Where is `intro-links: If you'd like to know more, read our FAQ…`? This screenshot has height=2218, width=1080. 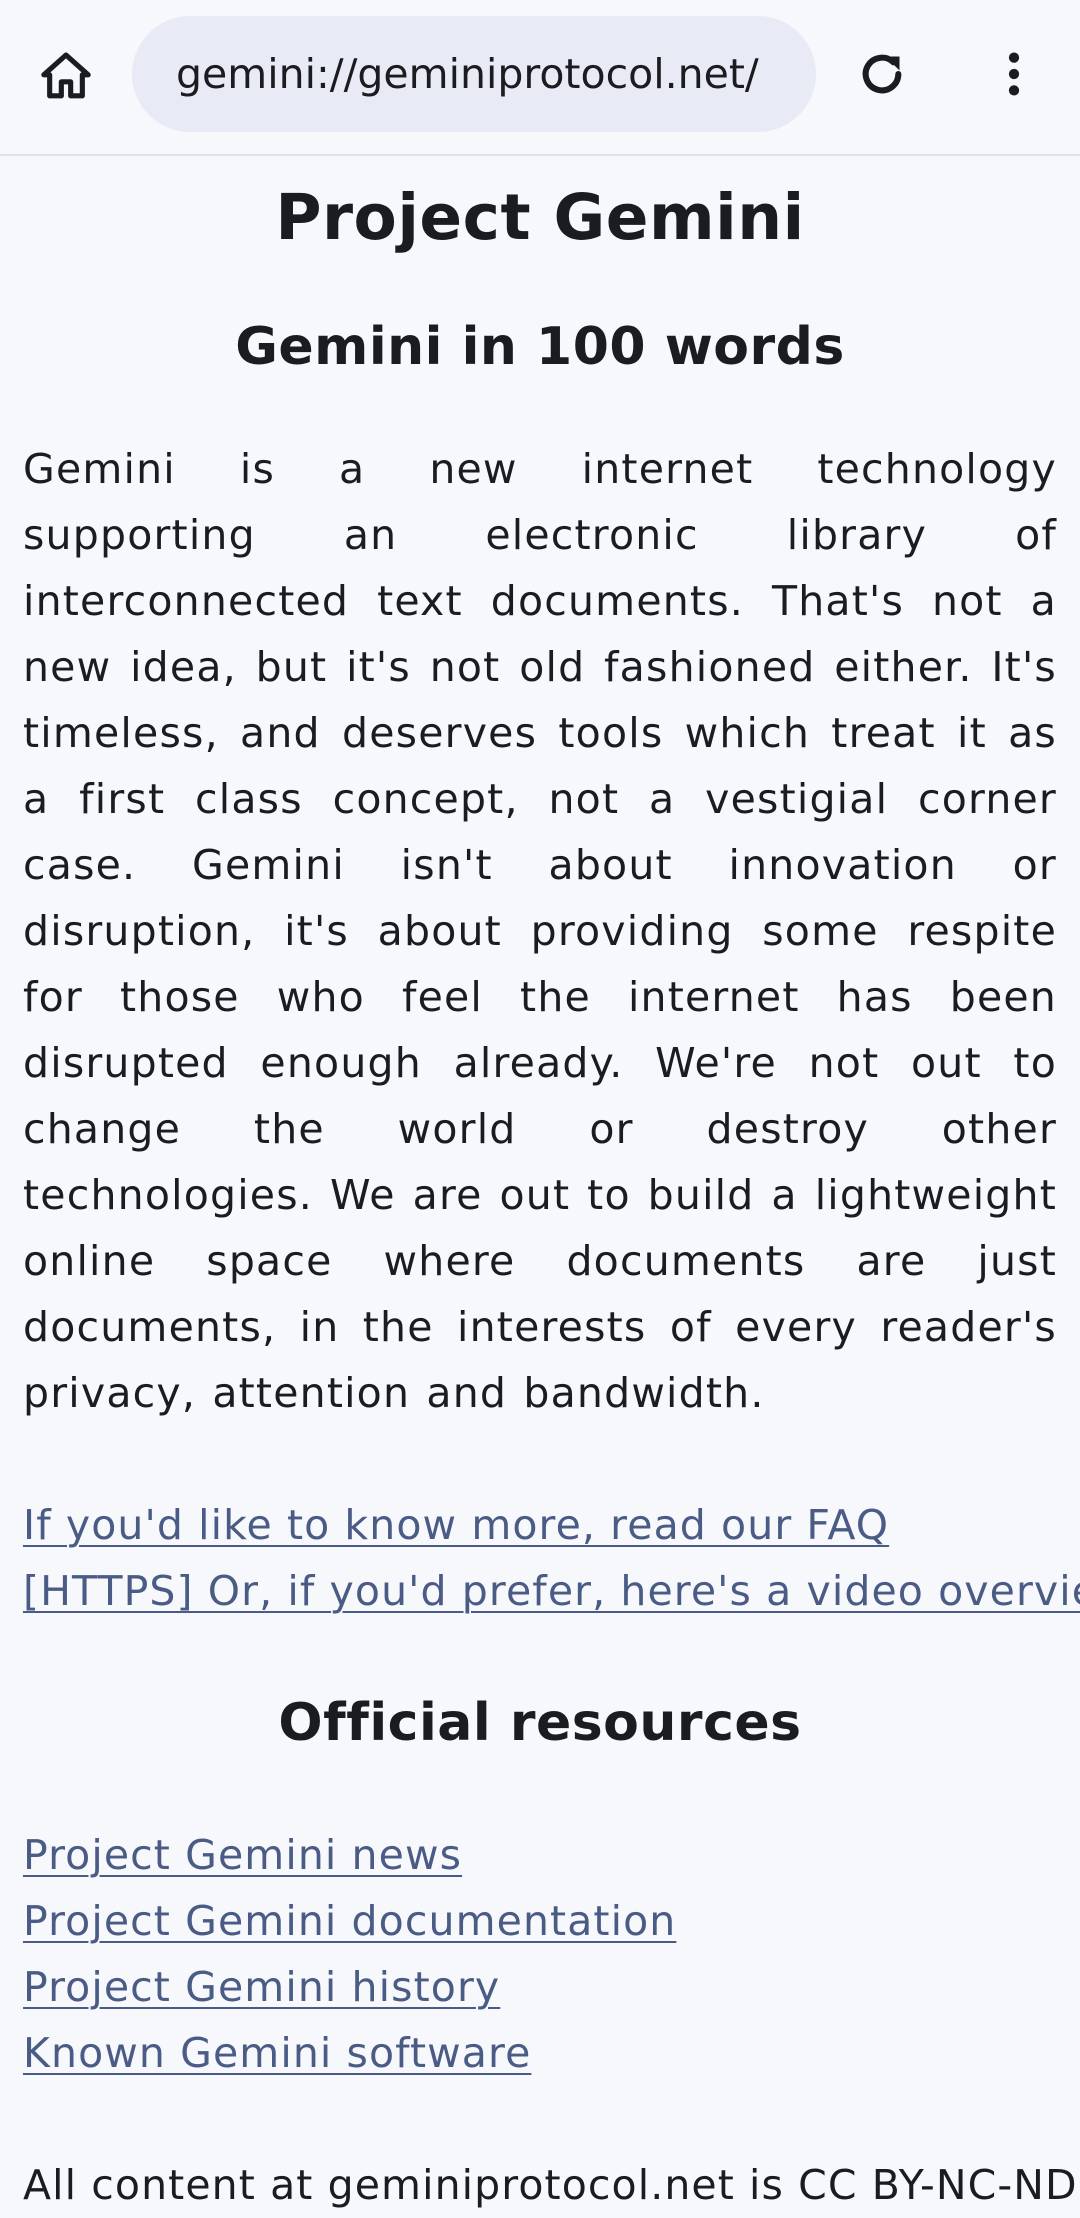
intro-links: If you'd like to know more, read our FAQ… is located at coordinates (551, 1558).